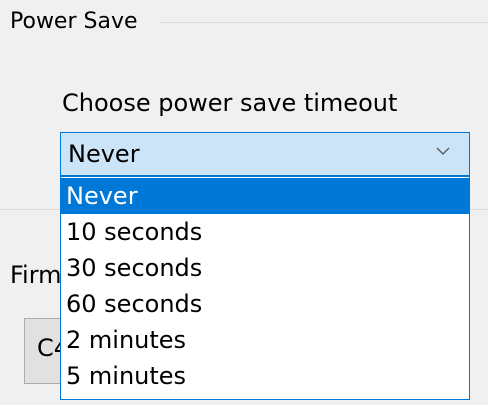 Image resolution: width=488 pixels, height=405 pixels. I want to click on dropdown-option: 60 seconds, so click(265, 304).